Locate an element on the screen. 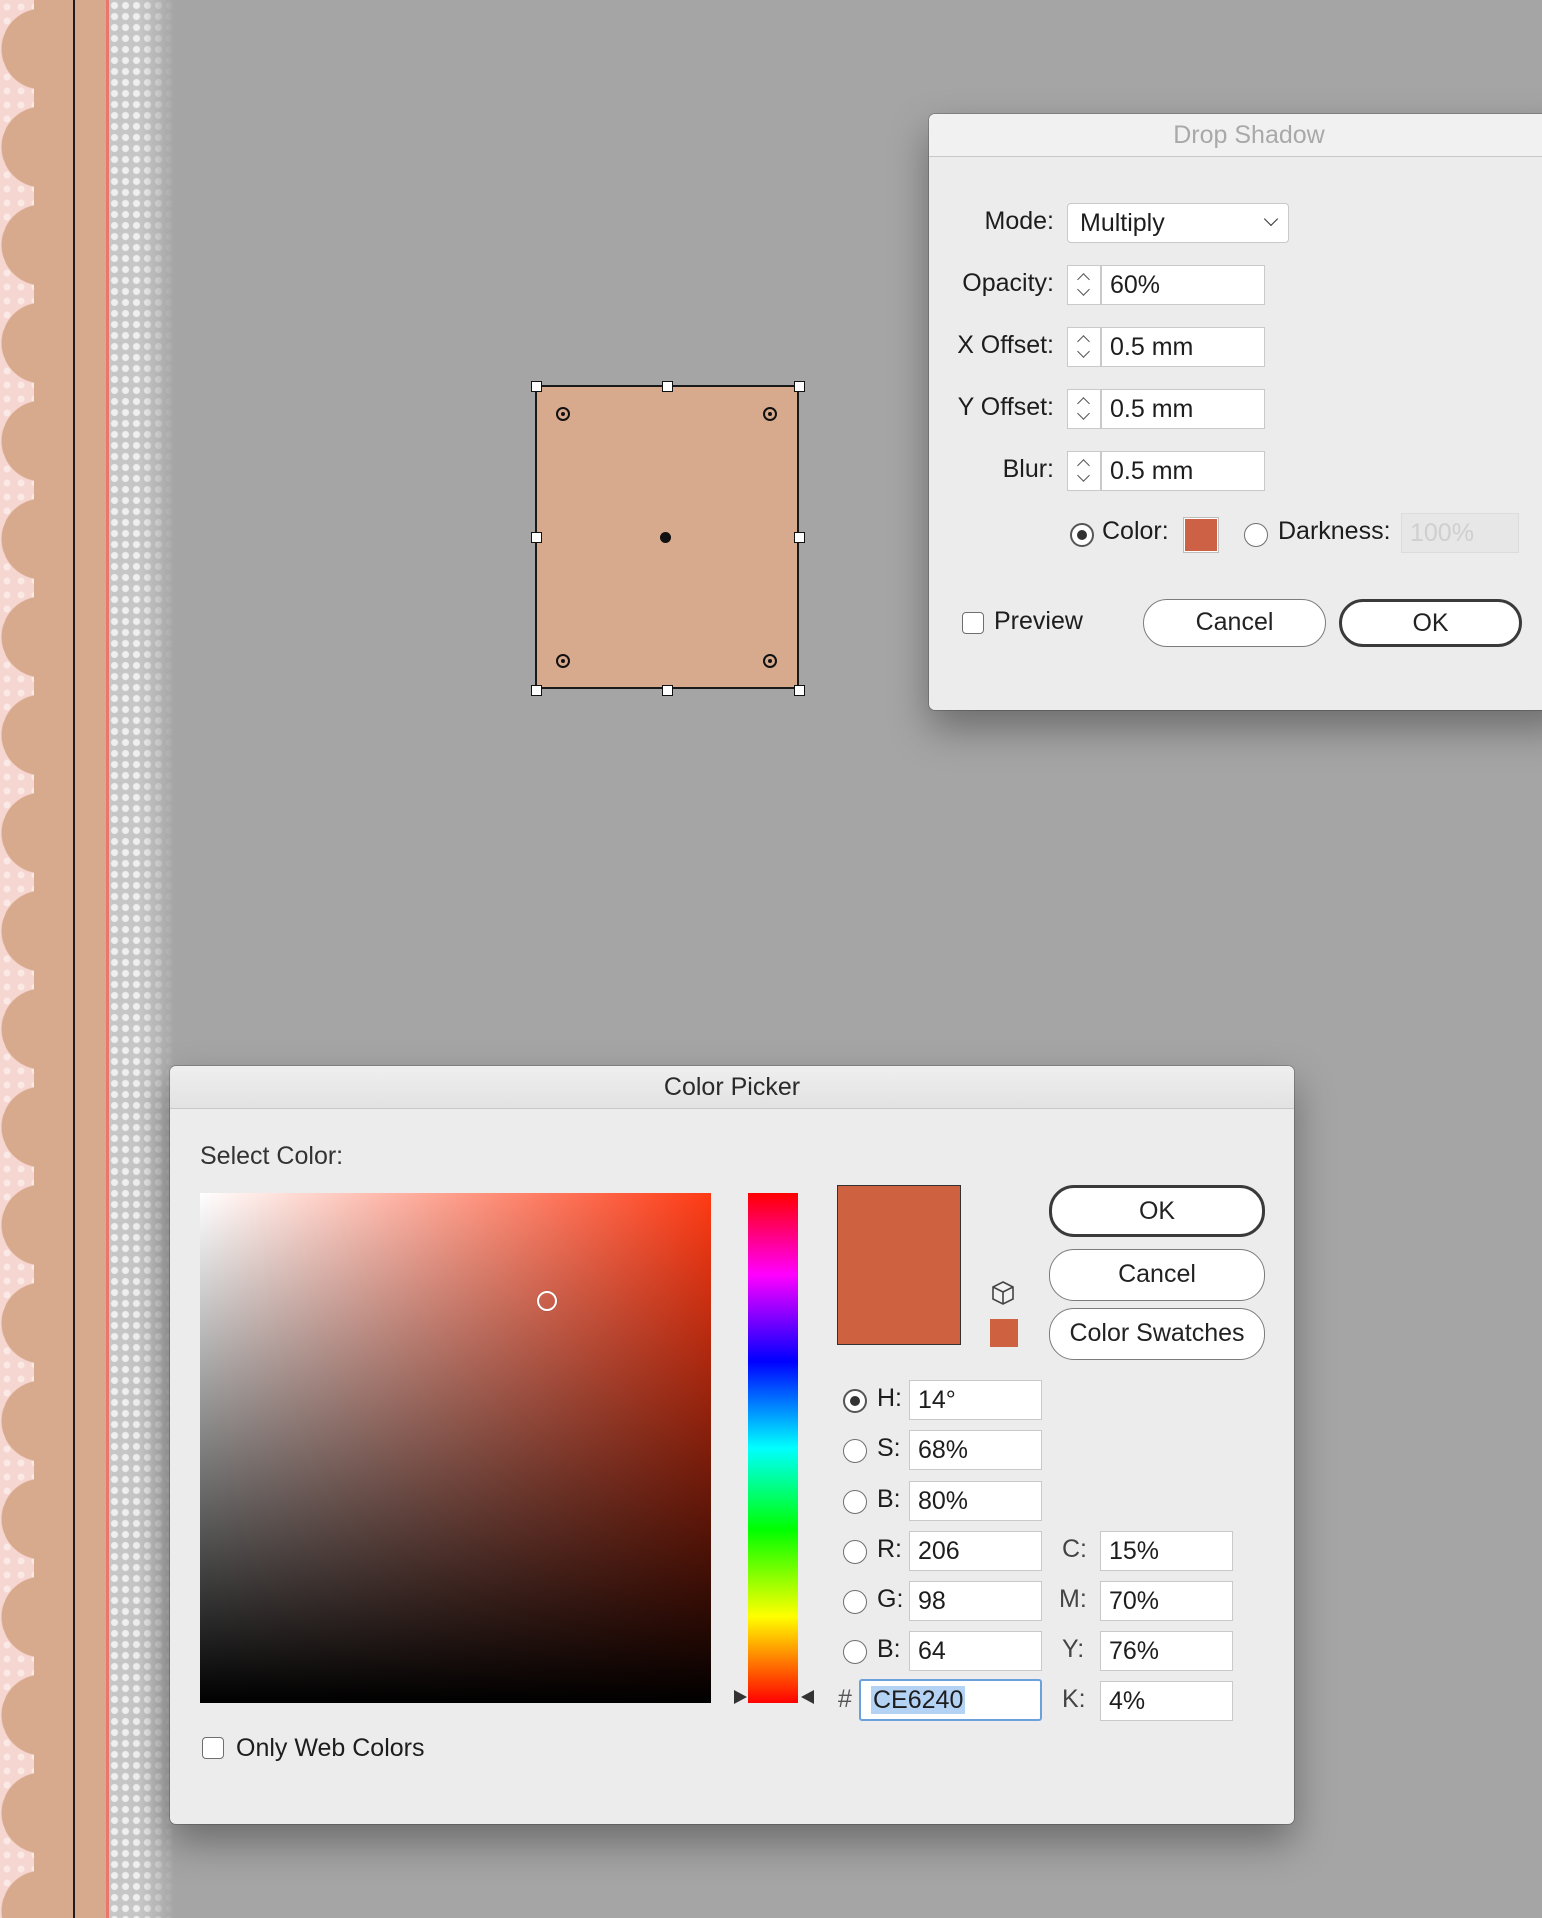 The image size is (1542, 1918). mode-select-value: Multiply is located at coordinates (1122, 223).